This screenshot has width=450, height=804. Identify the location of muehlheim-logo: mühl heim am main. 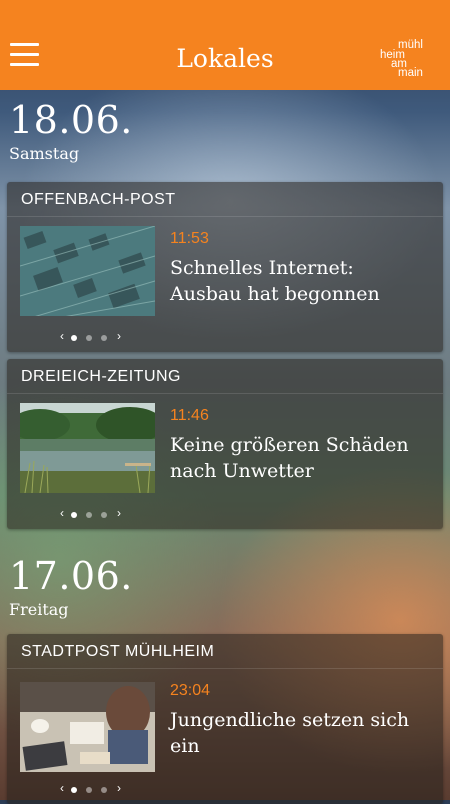
(406, 59).